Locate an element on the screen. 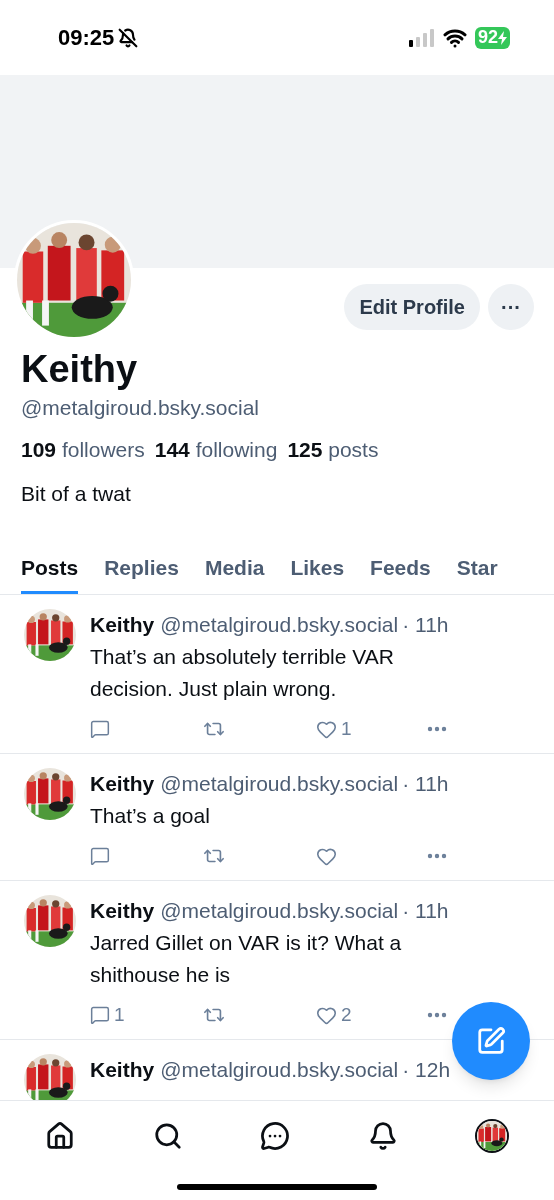 This screenshot has width=554, height=1200. post-text: Jarred Gillet on VAR is it? What a shithouse he is is located at coordinates (246, 959).